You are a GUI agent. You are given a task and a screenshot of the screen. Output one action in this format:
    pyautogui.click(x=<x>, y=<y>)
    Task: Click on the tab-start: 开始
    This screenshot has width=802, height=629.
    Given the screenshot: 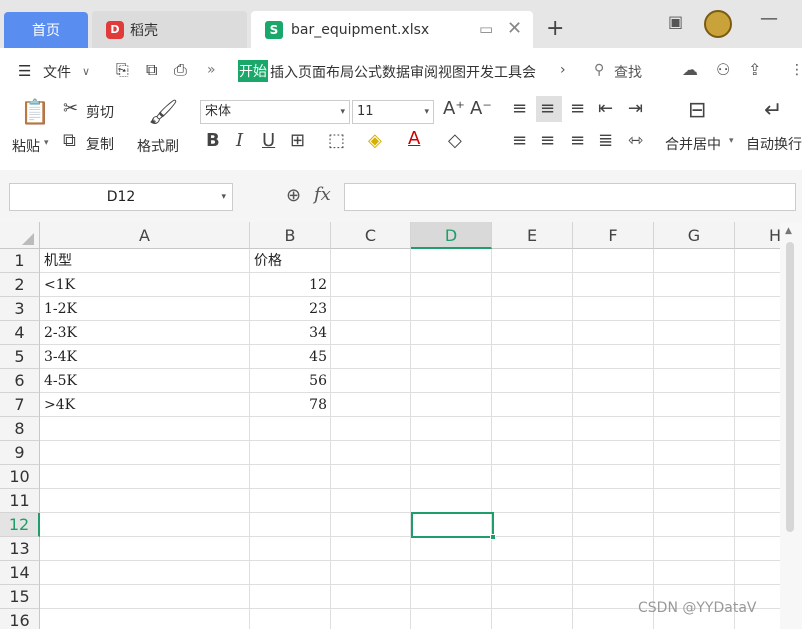 What is the action you would take?
    pyautogui.click(x=253, y=71)
    